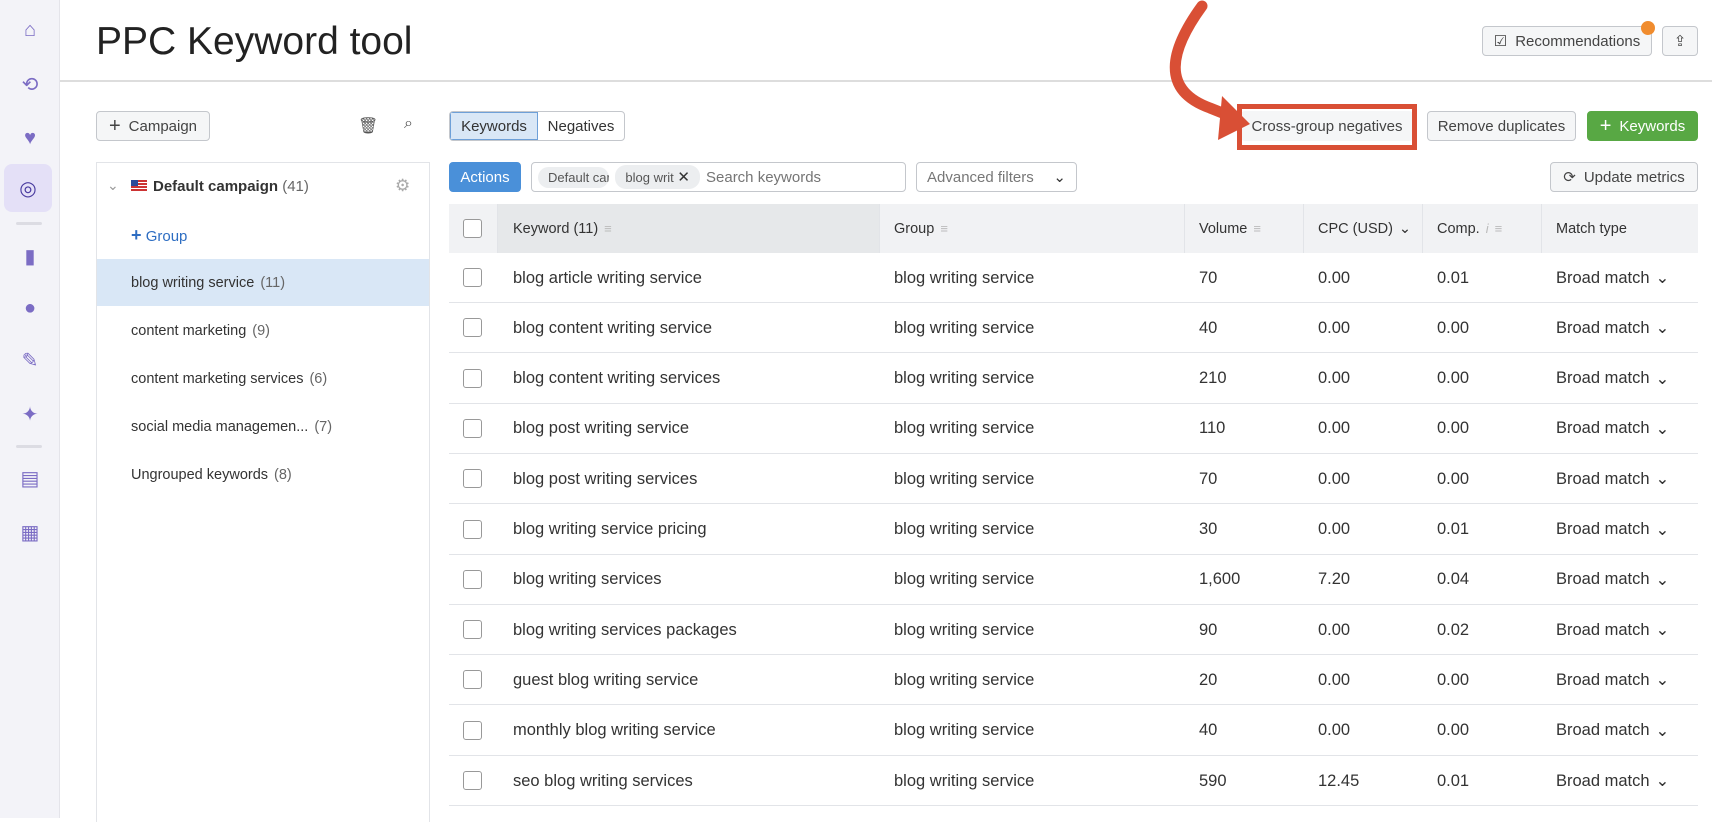  What do you see at coordinates (254, 41) in the screenshot?
I see `page-title: PPC Keyword tool` at bounding box center [254, 41].